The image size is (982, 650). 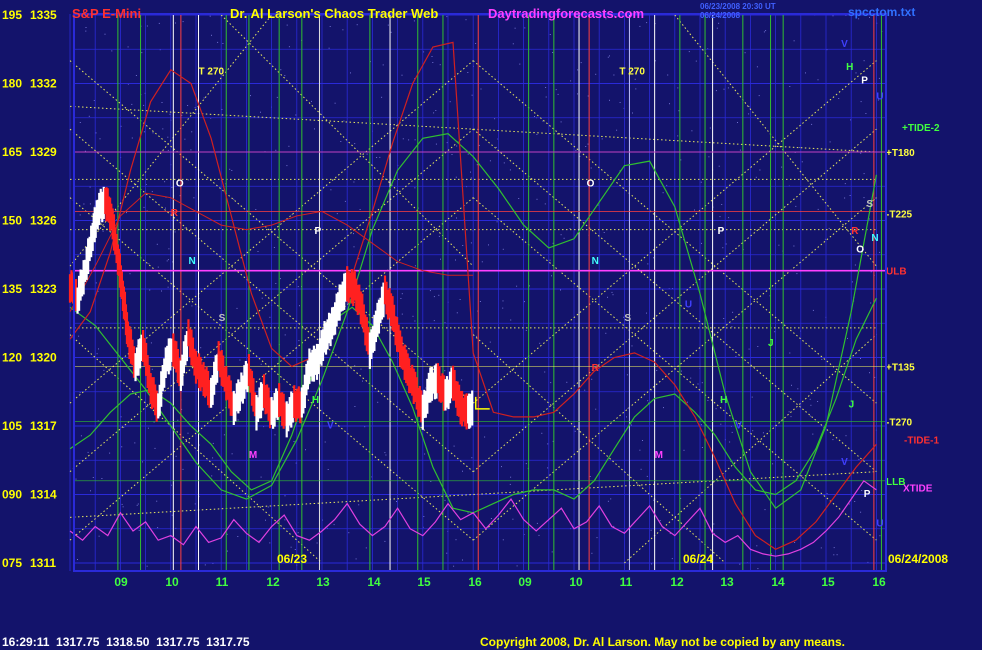 I want to click on y-code-label: 075, so click(x=12, y=563).